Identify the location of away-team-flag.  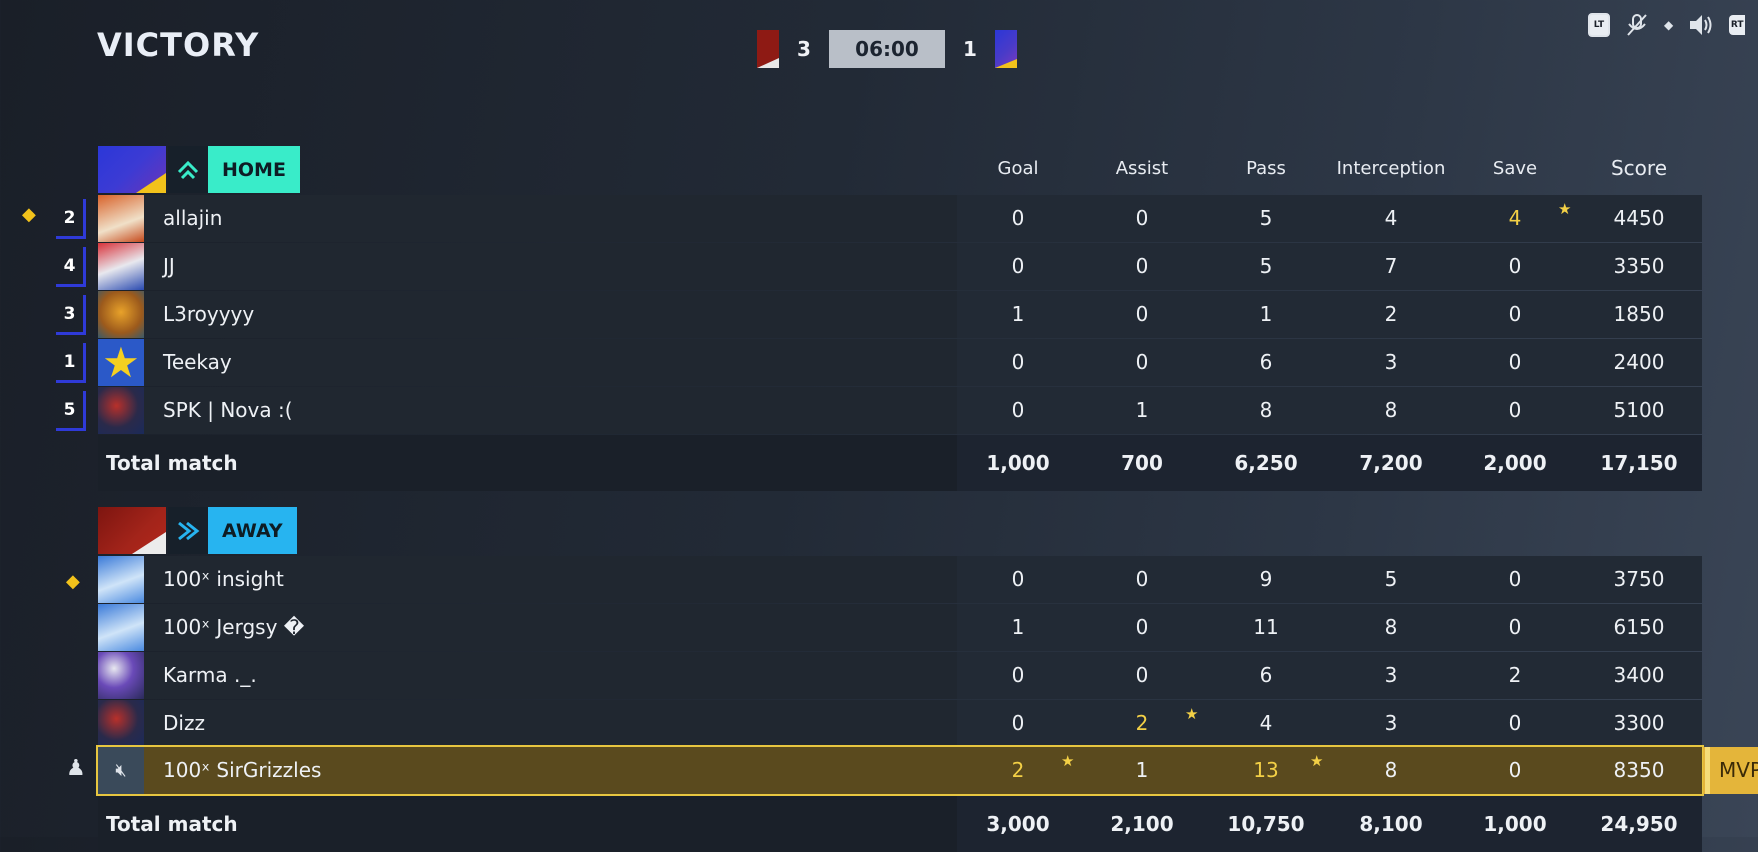
(1006, 49).